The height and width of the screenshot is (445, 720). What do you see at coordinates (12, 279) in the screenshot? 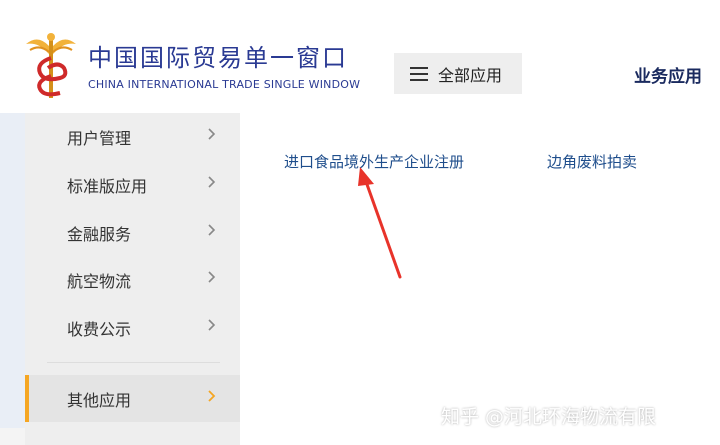
I see `left-edge-strip` at bounding box center [12, 279].